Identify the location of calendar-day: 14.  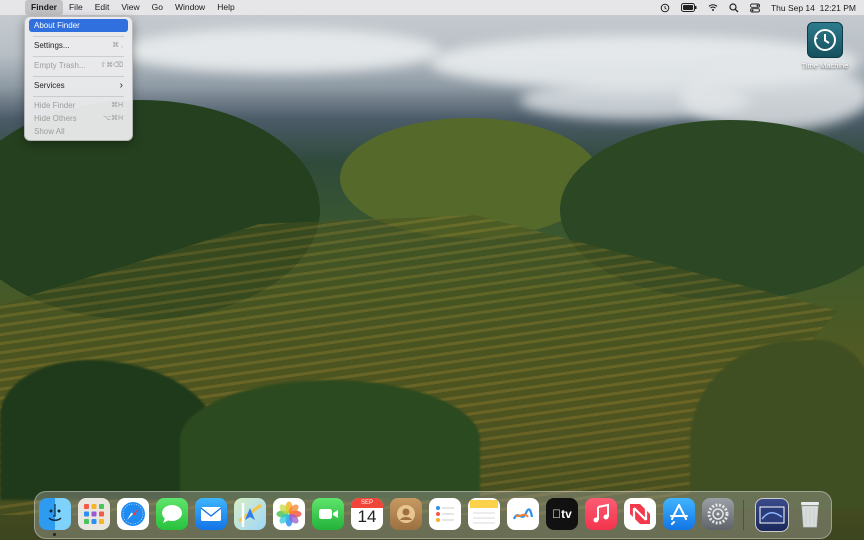
(367, 516).